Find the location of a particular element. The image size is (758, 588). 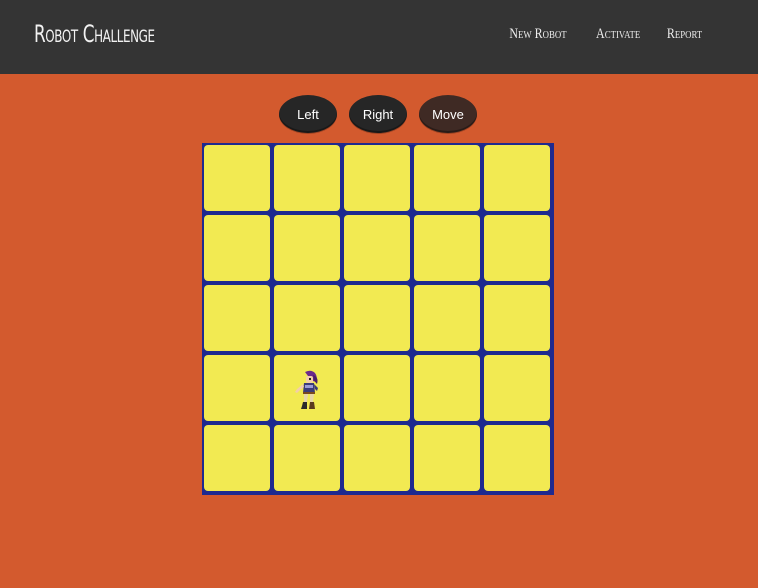

left-button: Left is located at coordinates (308, 114).